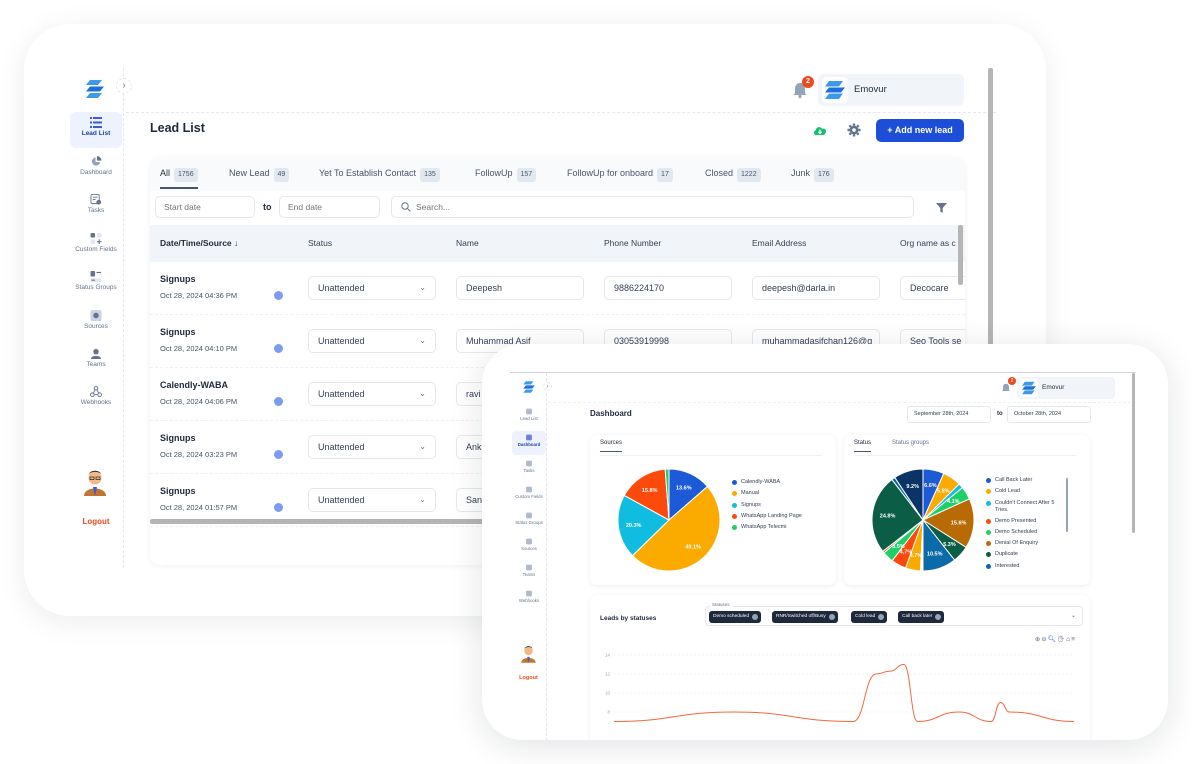 This screenshot has height=764, width=1192. Describe the element at coordinates (840, 688) in the screenshot. I see `leads-line-chart: 14 12 10 8` at that location.